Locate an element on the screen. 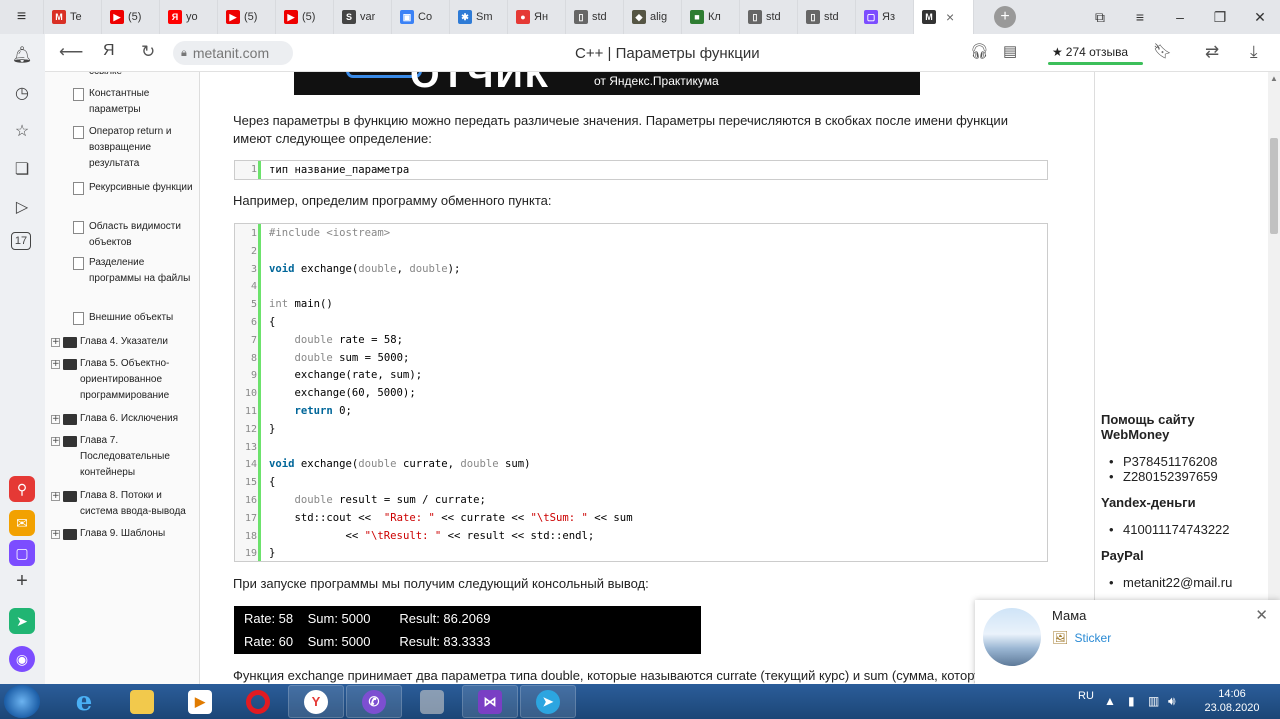 Image resolution: width=1280 pixels, height=719 pixels. line-number: 19 is located at coordinates (250, 554).